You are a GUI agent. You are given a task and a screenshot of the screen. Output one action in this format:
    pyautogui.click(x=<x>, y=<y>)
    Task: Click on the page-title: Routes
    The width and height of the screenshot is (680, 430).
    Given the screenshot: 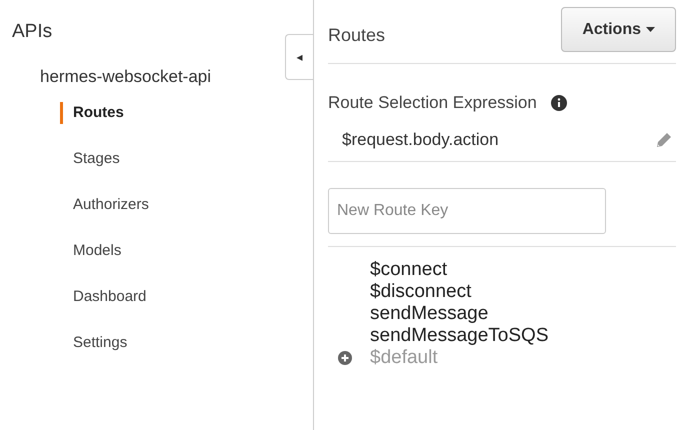 What is the action you would take?
    pyautogui.click(x=357, y=35)
    